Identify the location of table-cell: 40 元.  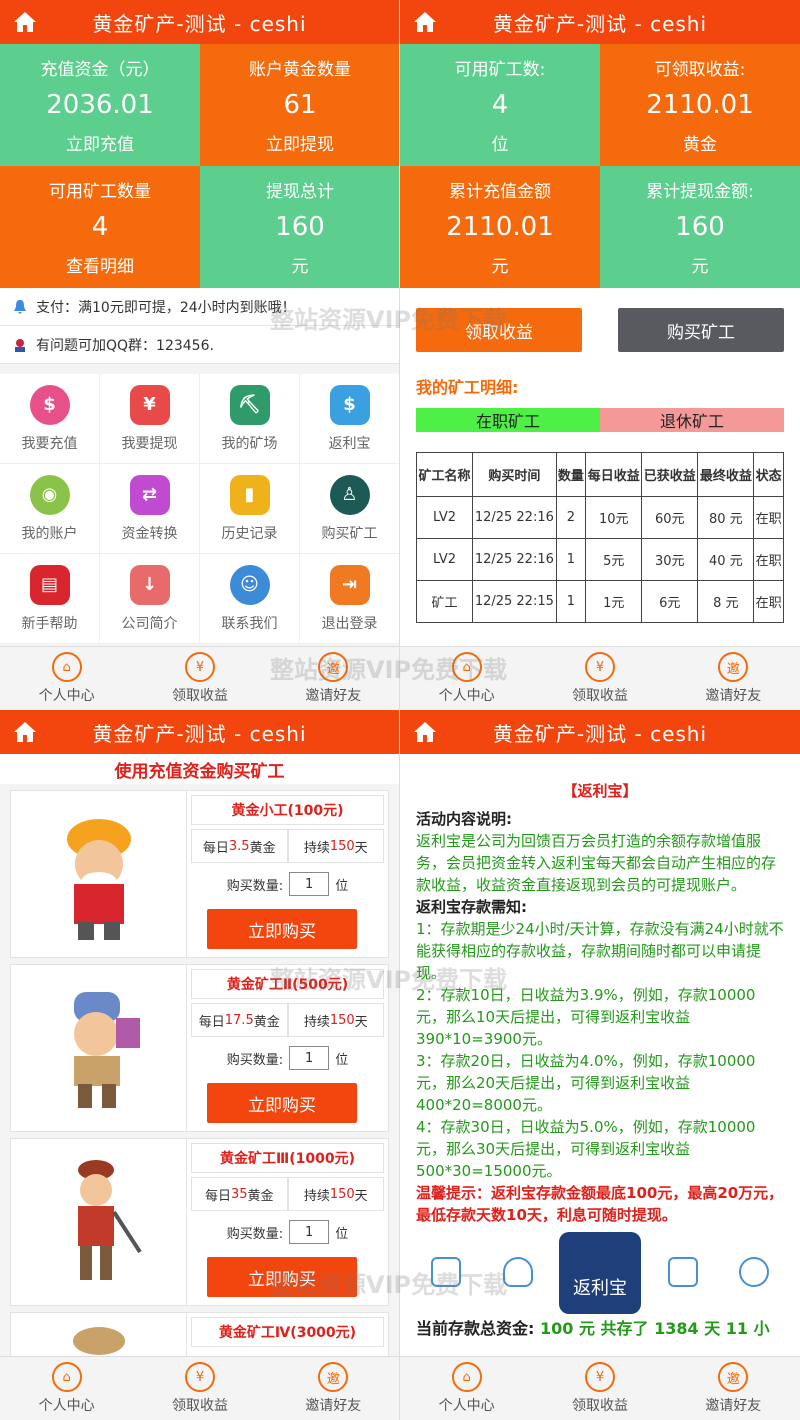
(726, 559).